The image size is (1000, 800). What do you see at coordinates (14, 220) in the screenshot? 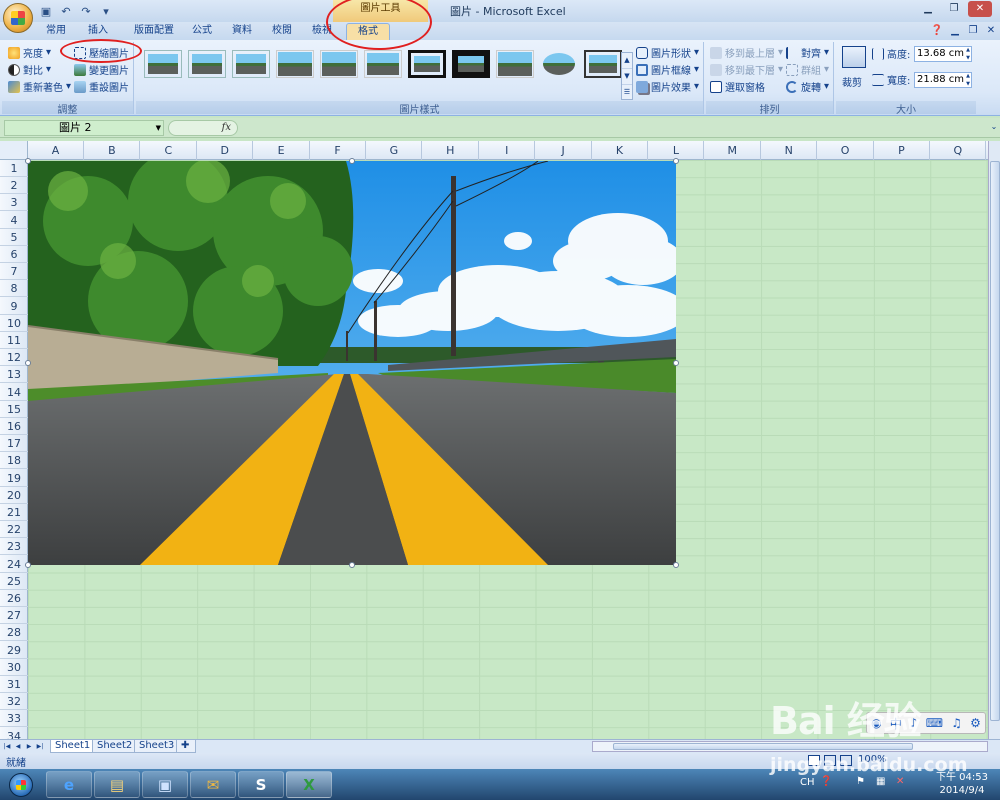
I see `row-header: 4` at bounding box center [14, 220].